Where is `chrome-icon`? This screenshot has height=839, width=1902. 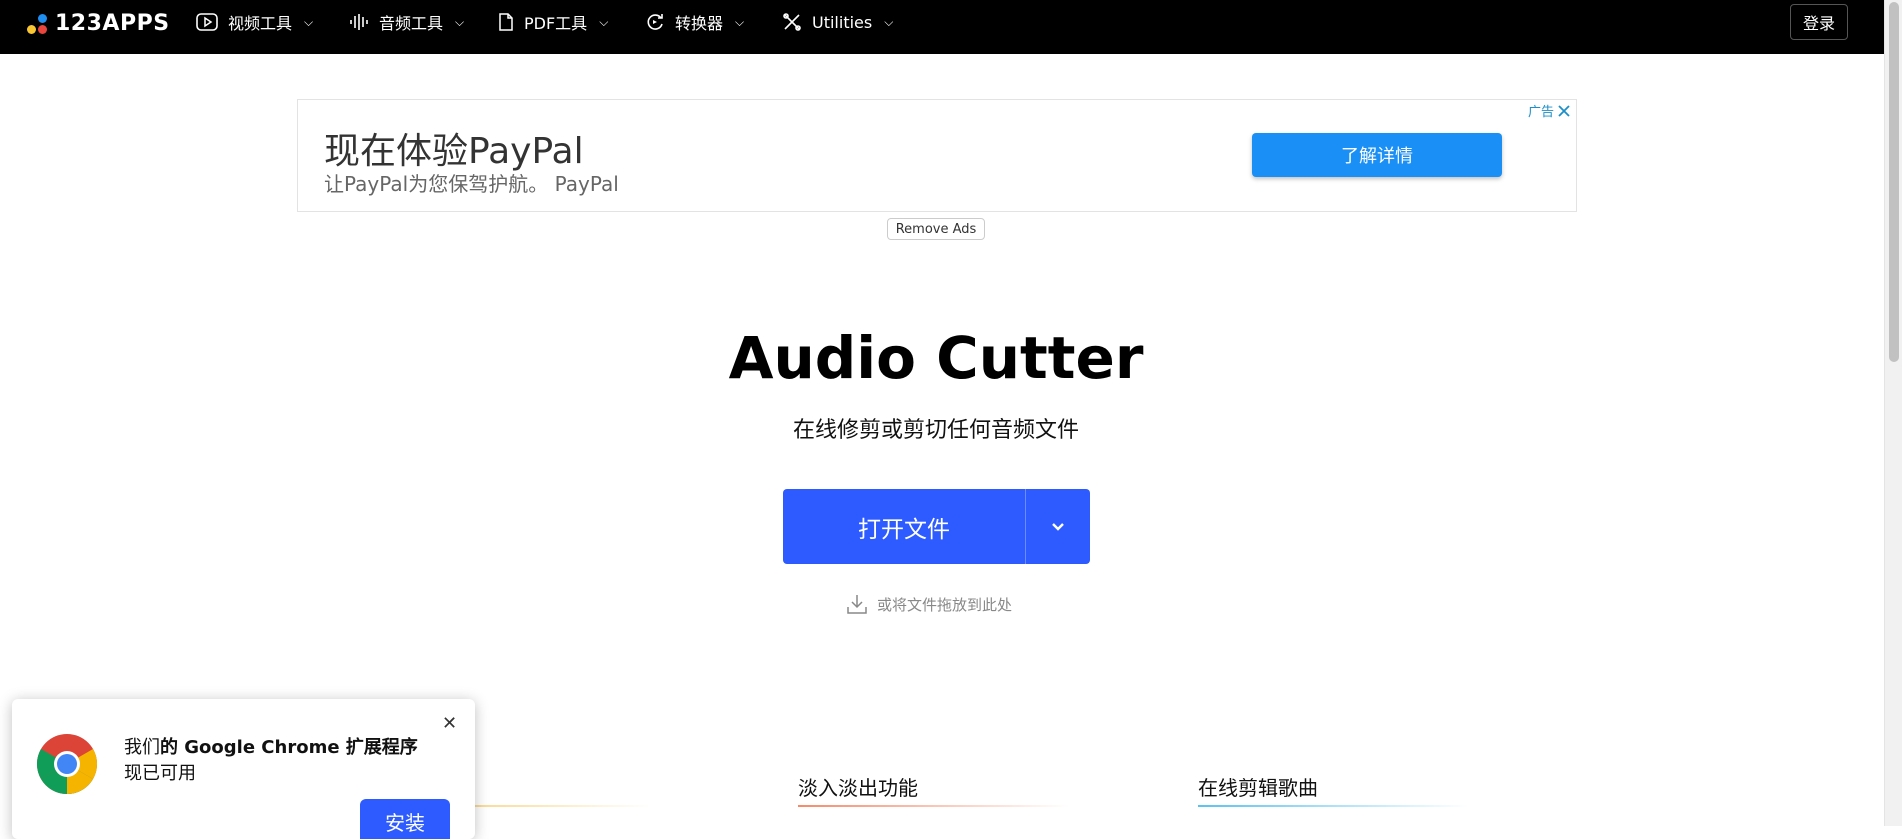
chrome-icon is located at coordinates (67, 764).